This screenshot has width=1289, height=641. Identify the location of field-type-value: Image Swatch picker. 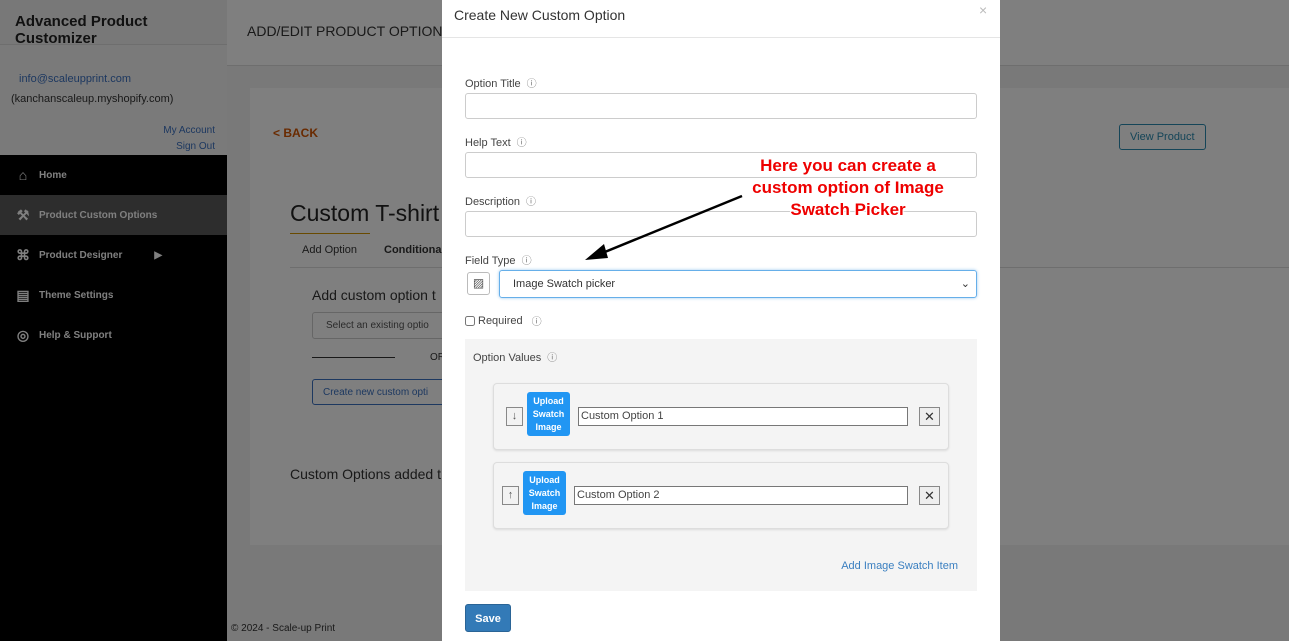
(564, 284).